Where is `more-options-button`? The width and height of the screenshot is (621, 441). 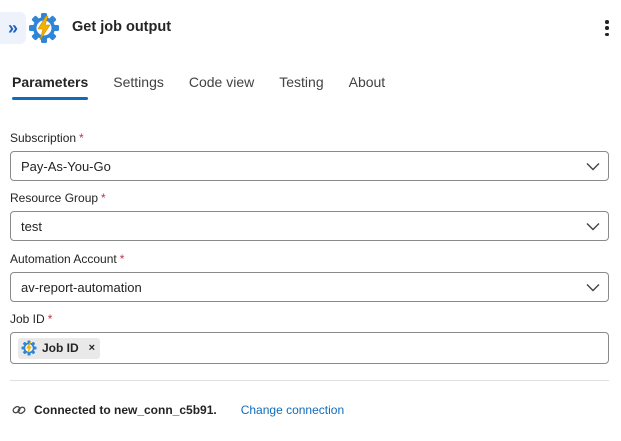
more-options-button is located at coordinates (607, 28).